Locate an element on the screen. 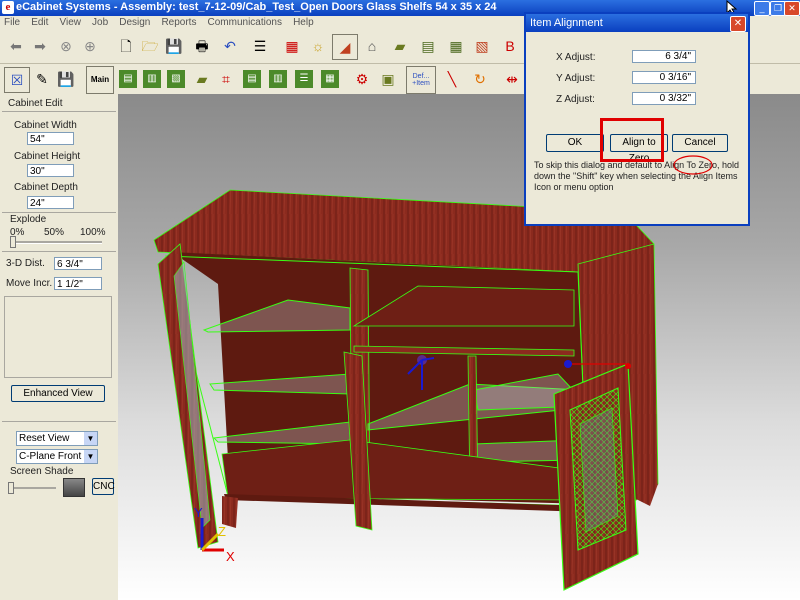 This screenshot has width=800, height=600. menu-file: File is located at coordinates (12, 22).